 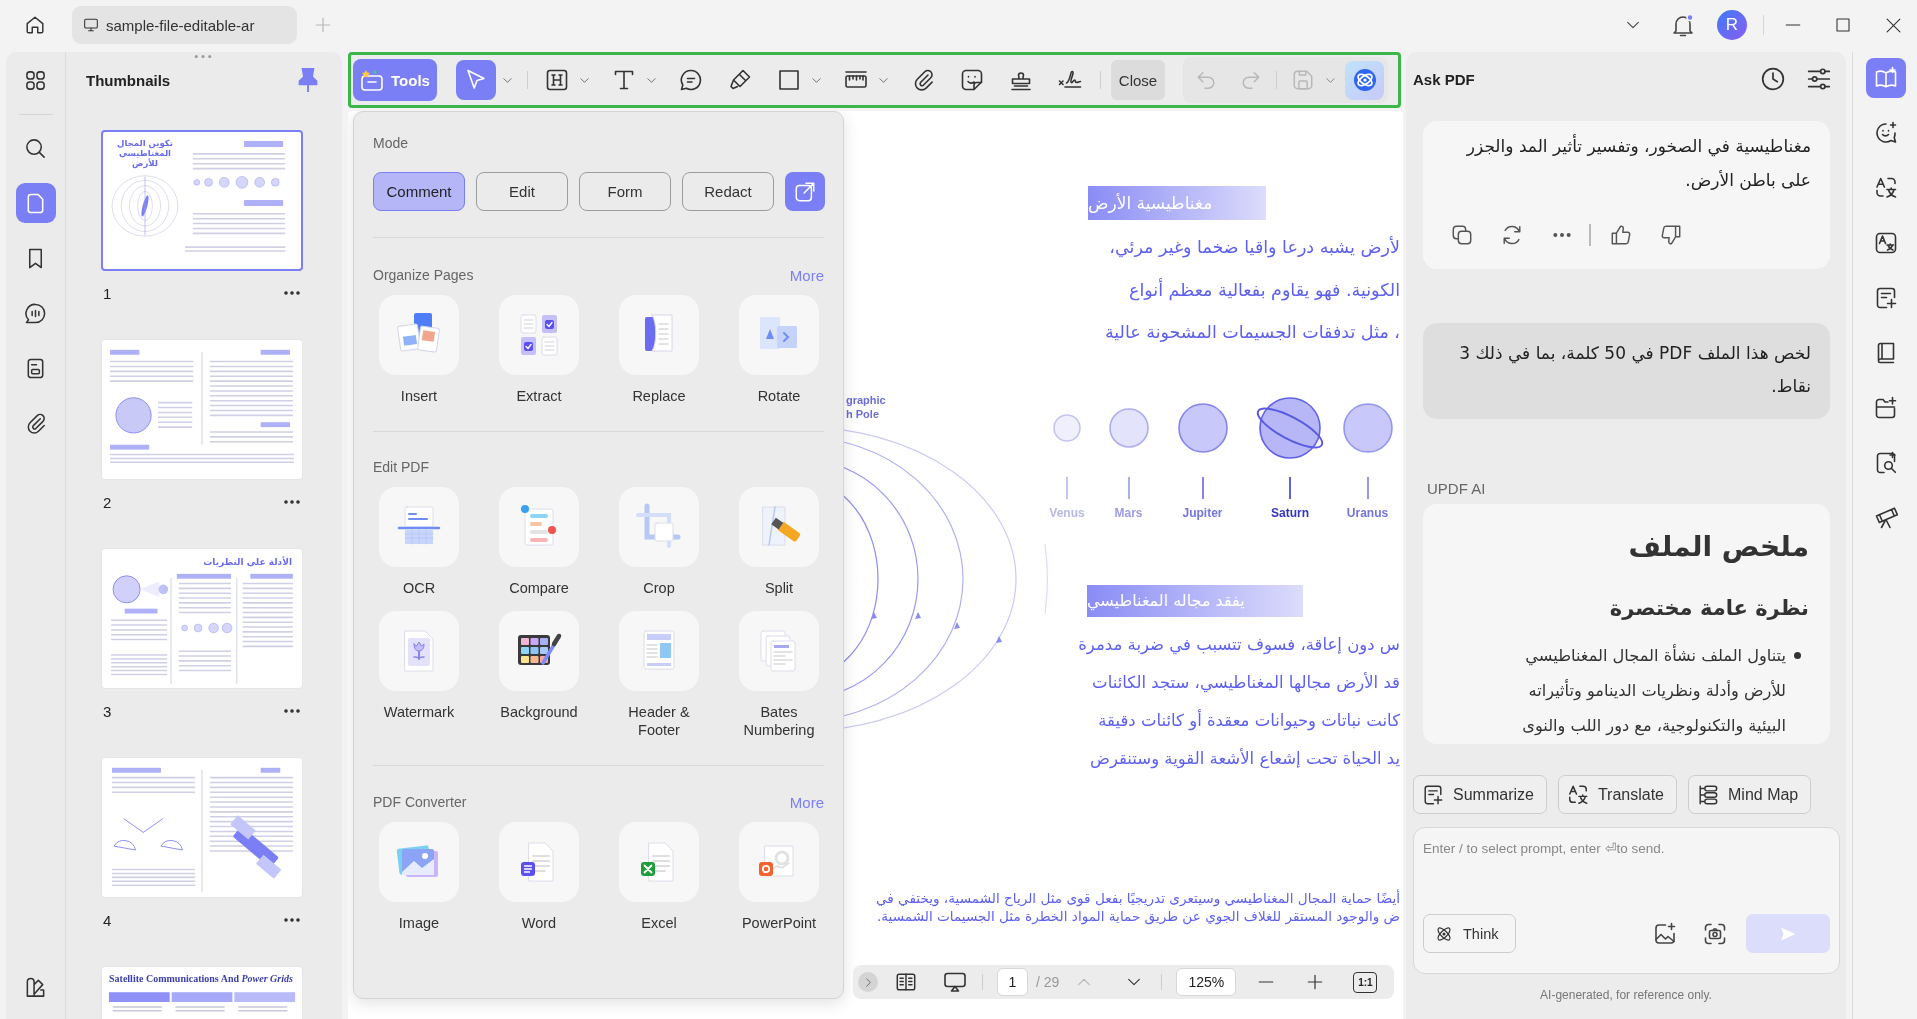 I want to click on document-plus-icon, so click(x=1433, y=794).